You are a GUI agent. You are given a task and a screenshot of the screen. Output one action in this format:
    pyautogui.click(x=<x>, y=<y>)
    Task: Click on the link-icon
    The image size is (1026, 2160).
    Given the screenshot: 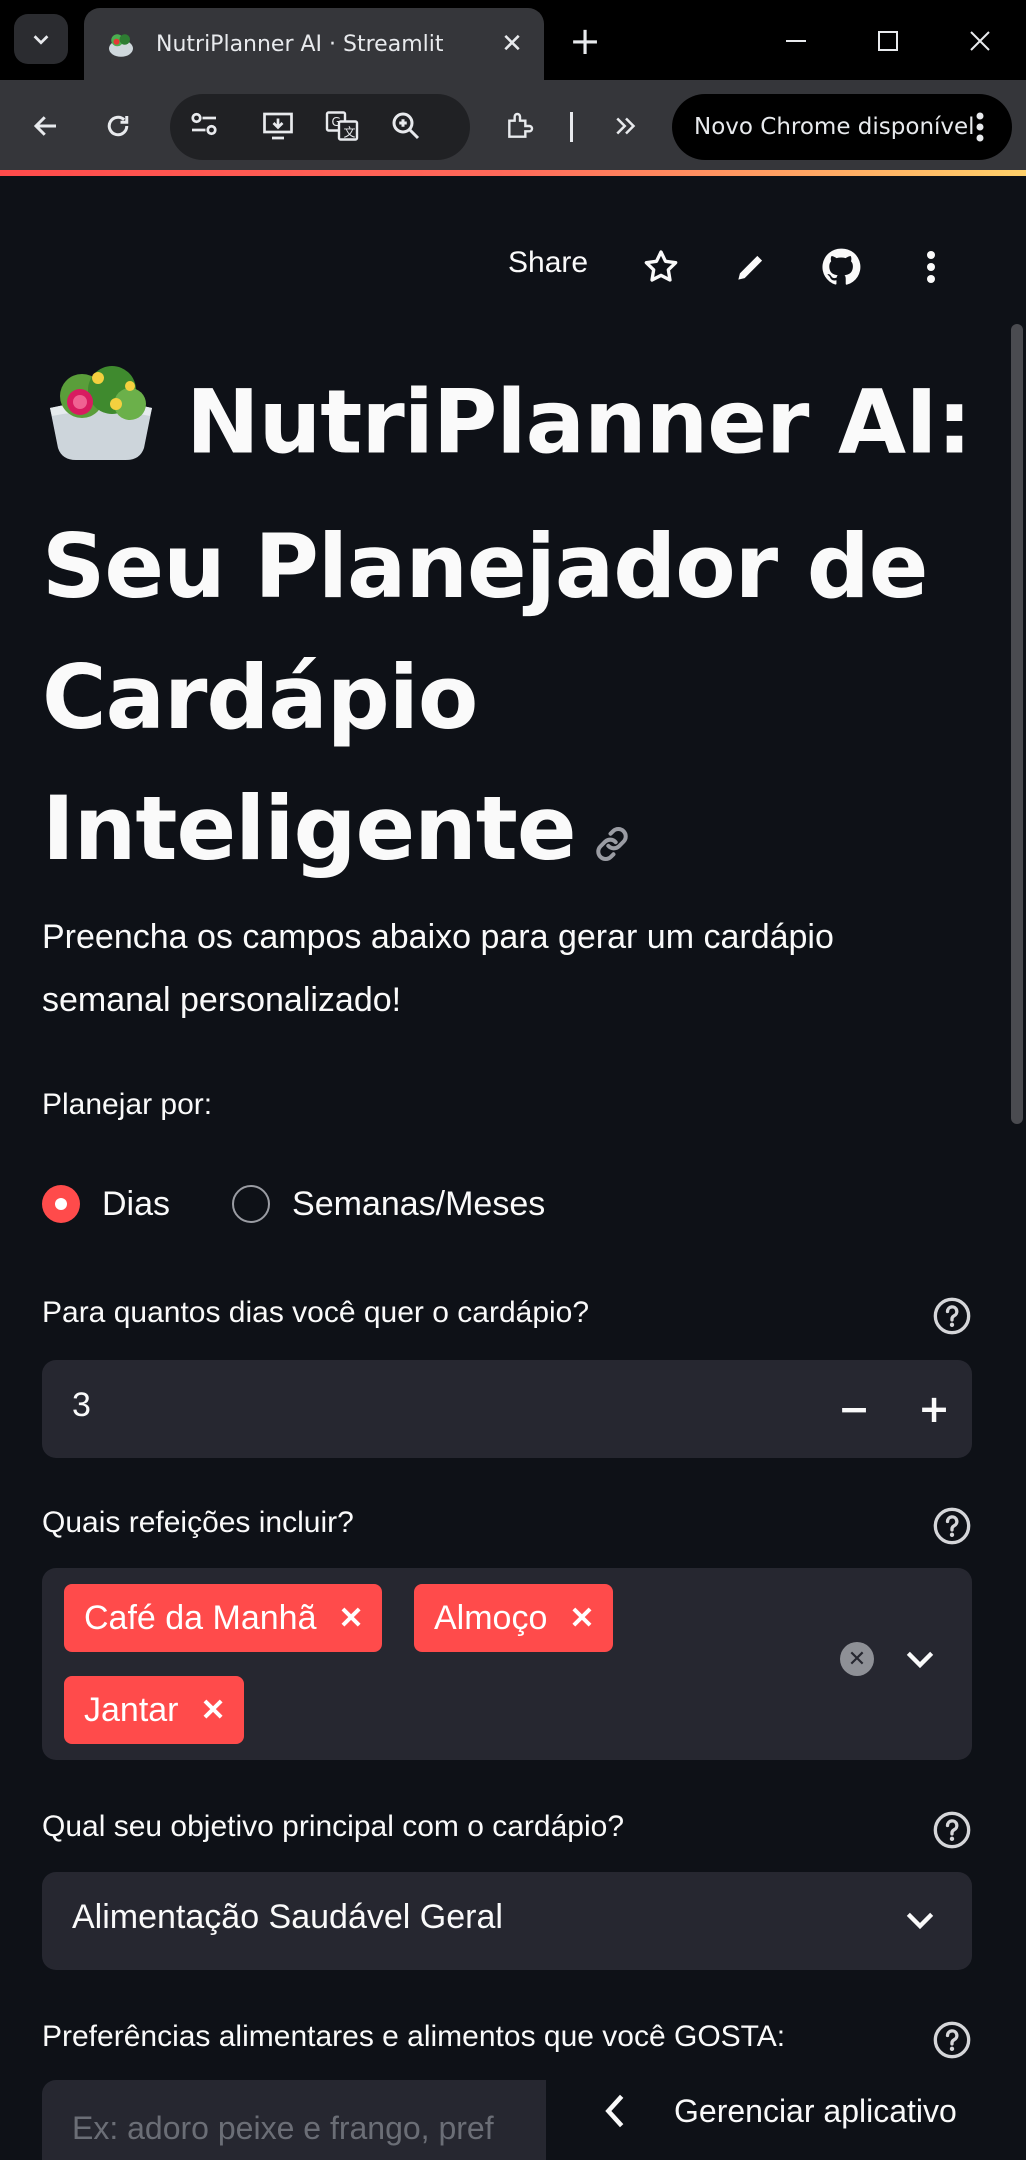 What is the action you would take?
    pyautogui.click(x=612, y=835)
    